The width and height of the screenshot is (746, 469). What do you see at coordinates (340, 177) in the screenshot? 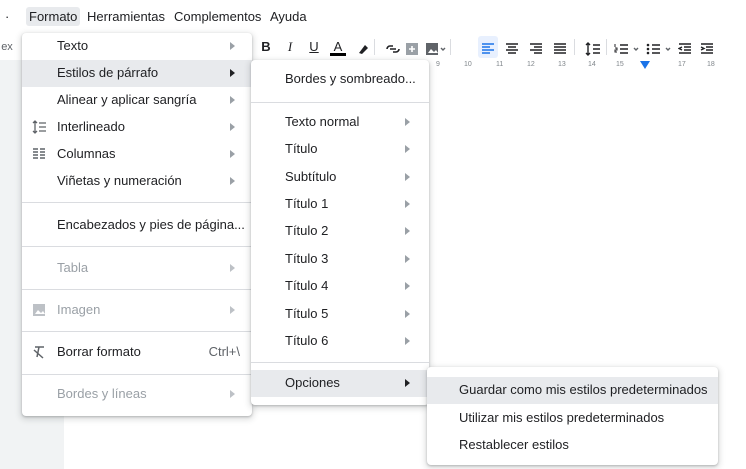
I see `menu-item-subtitulo: Subtítulo` at bounding box center [340, 177].